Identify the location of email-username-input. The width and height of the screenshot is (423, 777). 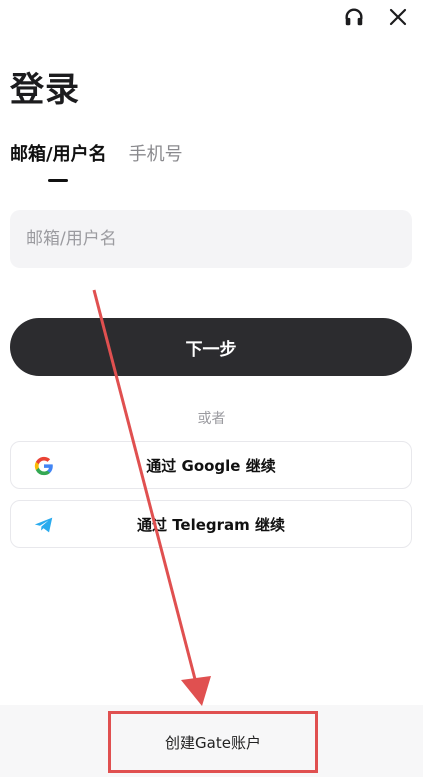
(211, 239).